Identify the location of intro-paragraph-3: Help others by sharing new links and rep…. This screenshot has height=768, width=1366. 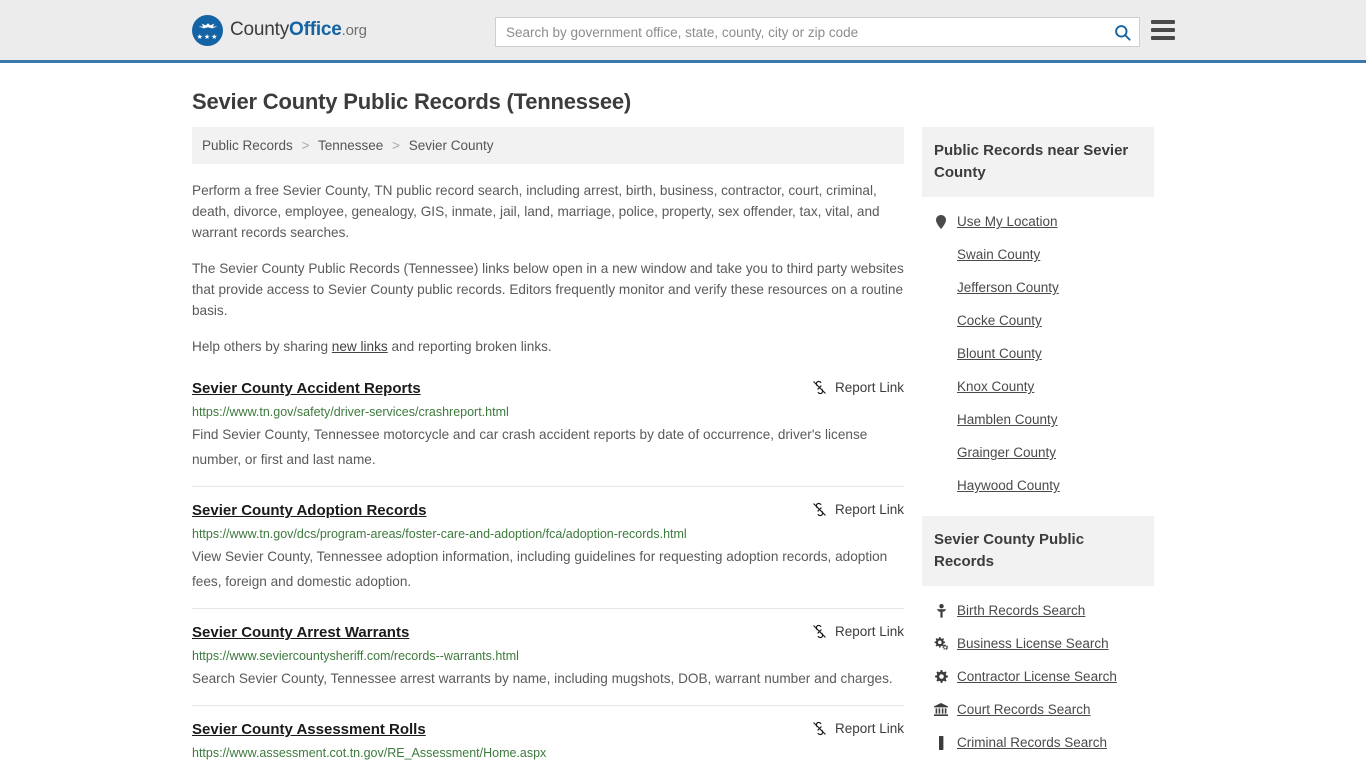
(548, 346).